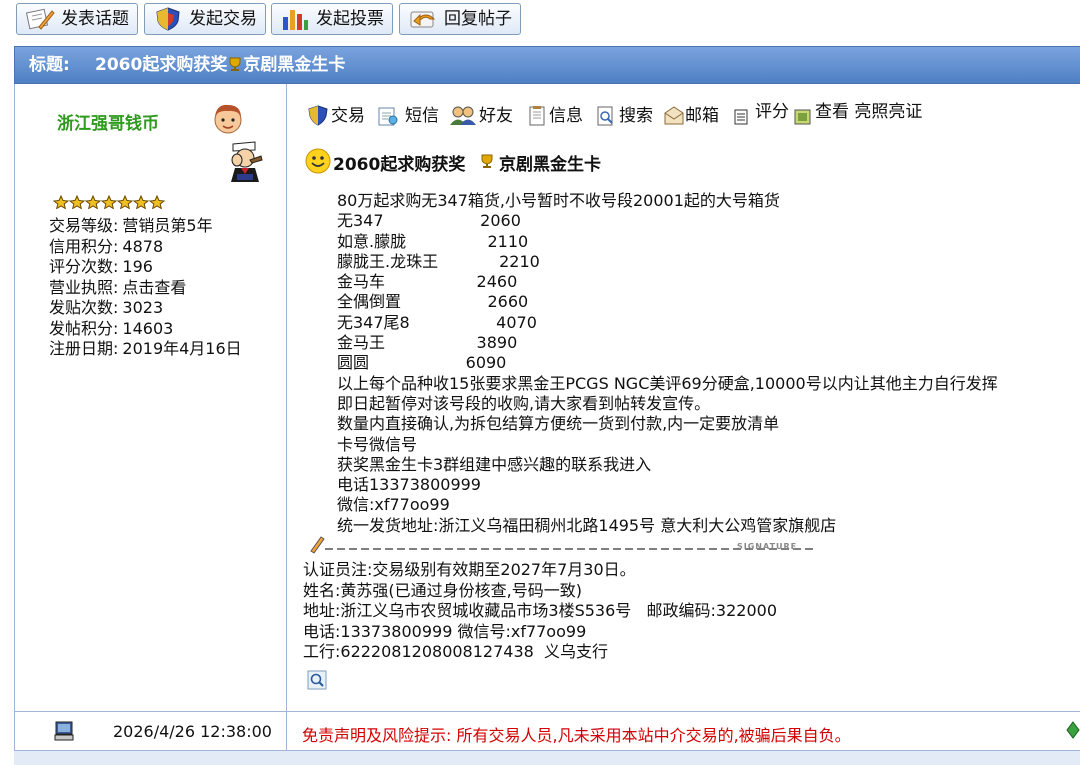  What do you see at coordinates (137, 266) in the screenshot?
I see `info-value: 196` at bounding box center [137, 266].